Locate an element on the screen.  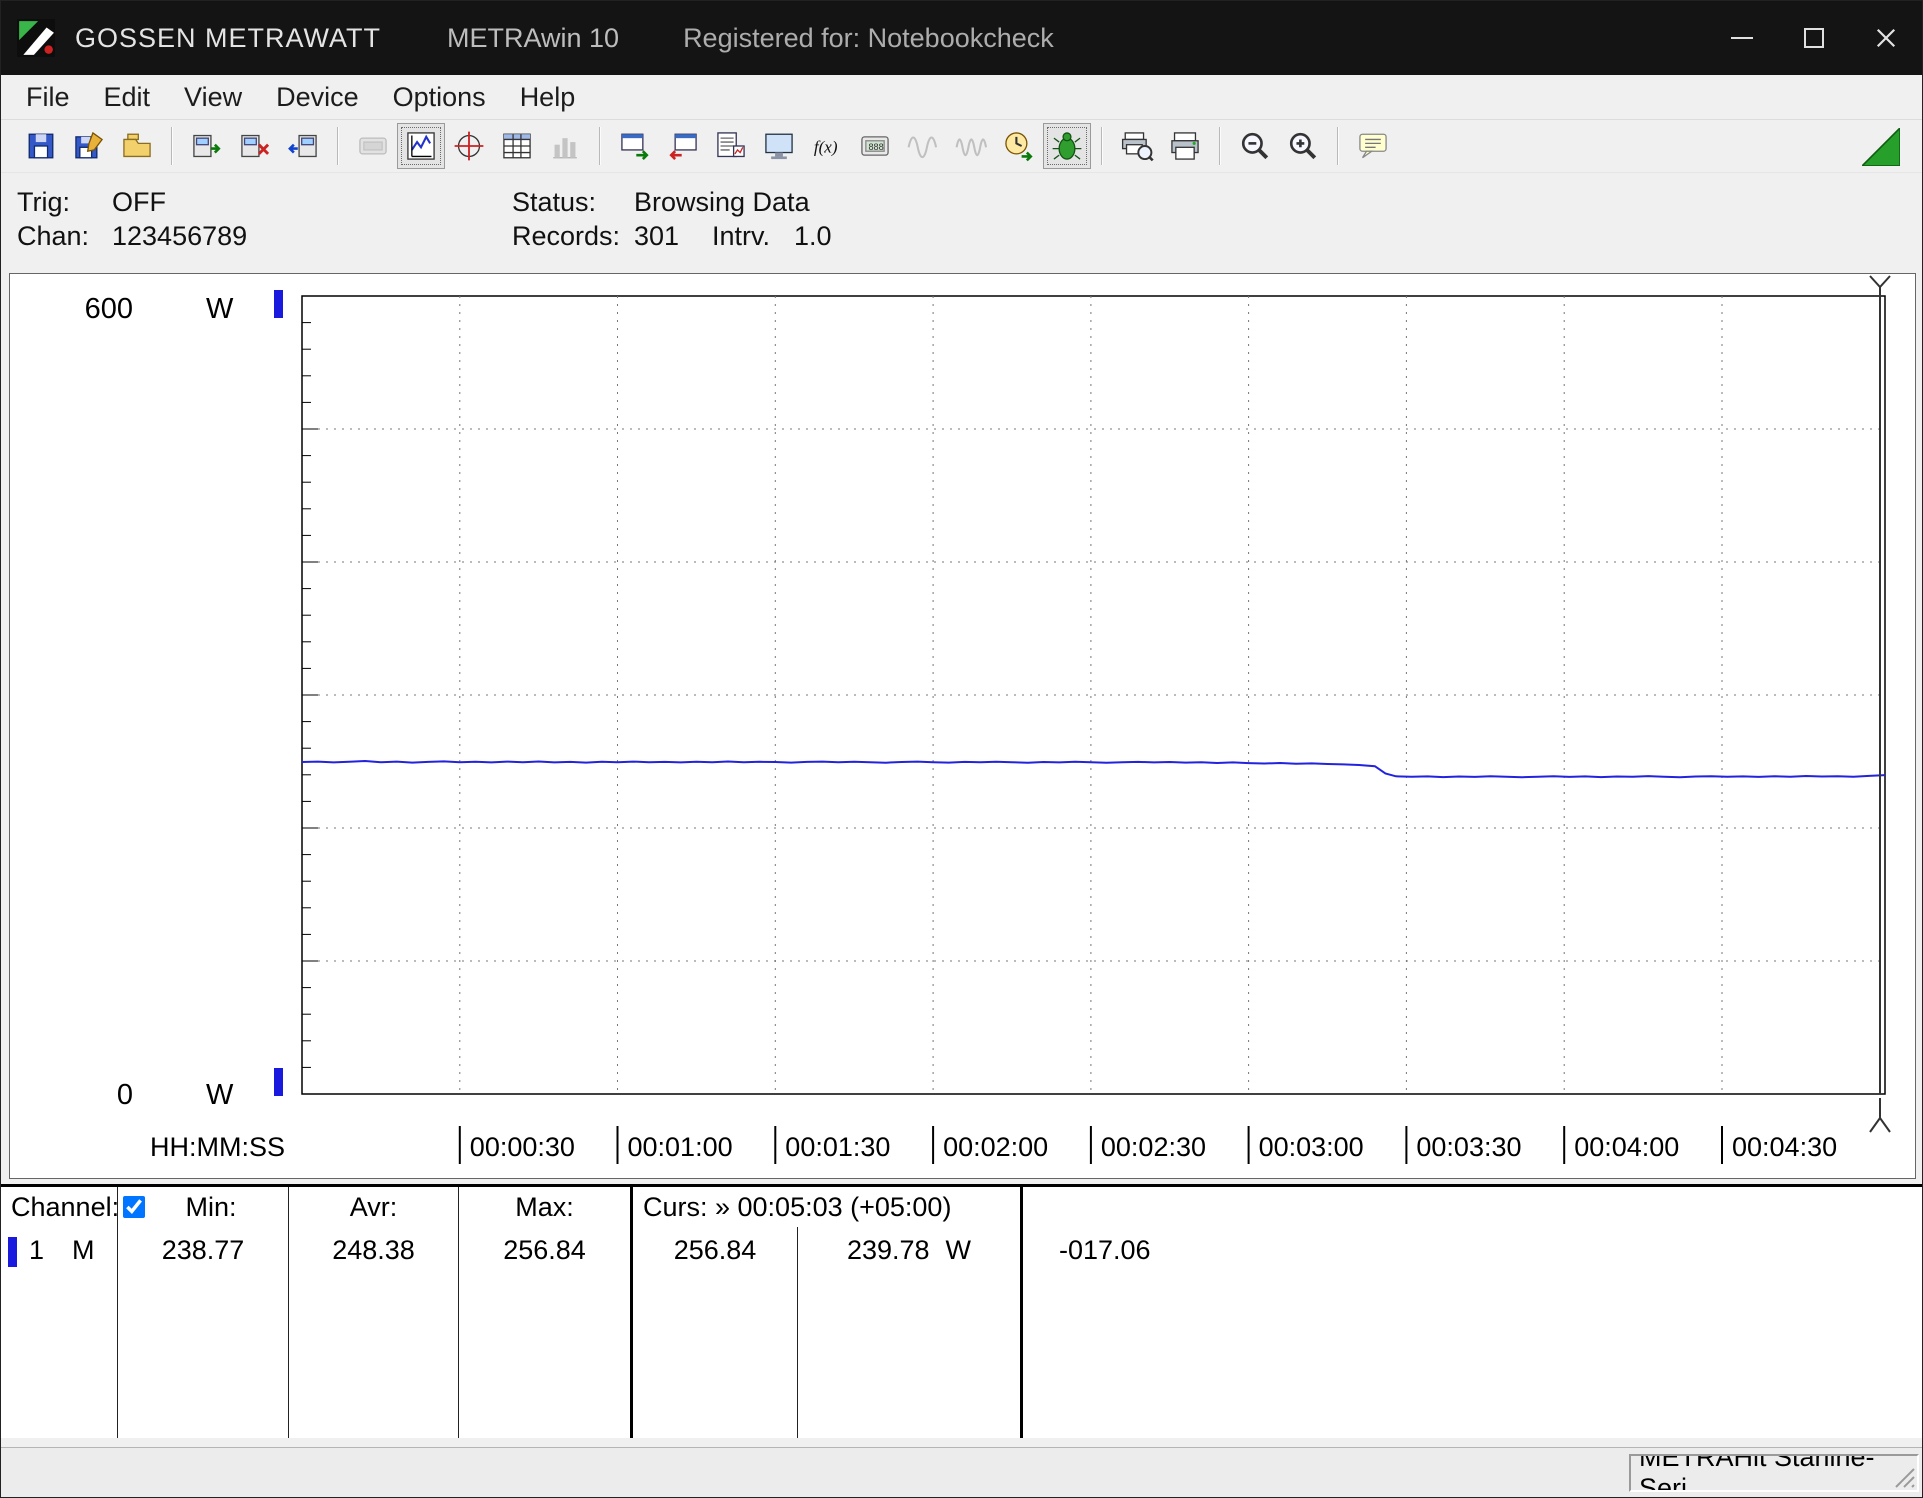
chan-label: Chan: is located at coordinates (53, 236).